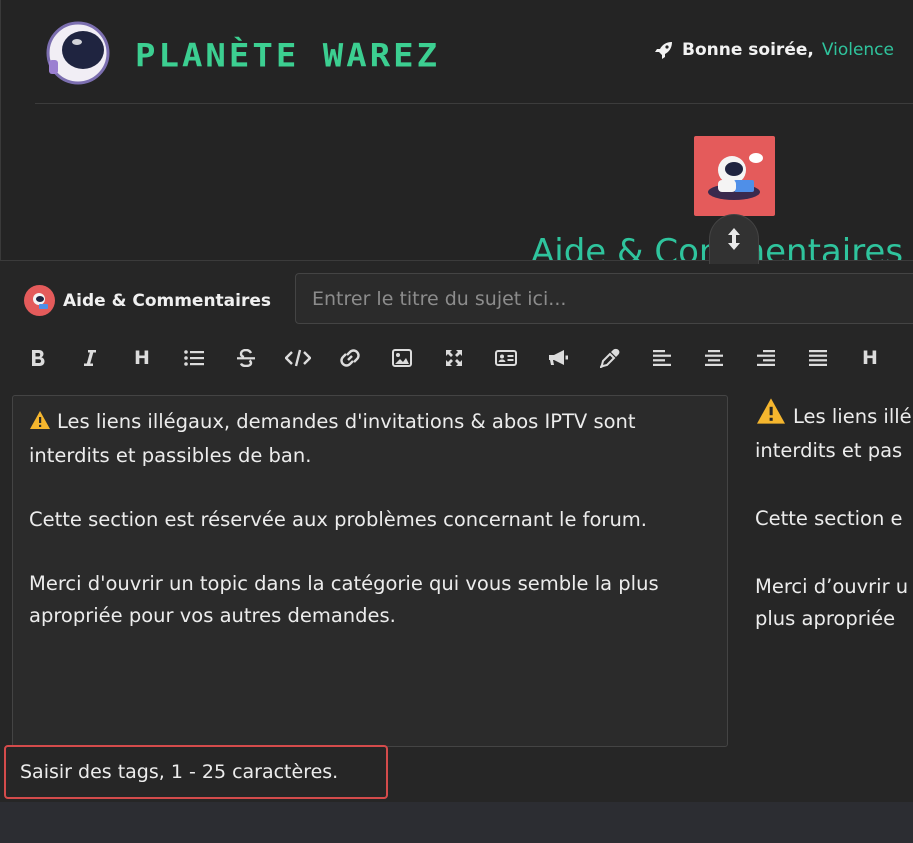 The image size is (913, 843). I want to click on preview-line: Merci d’ouvrir u, so click(832, 586).